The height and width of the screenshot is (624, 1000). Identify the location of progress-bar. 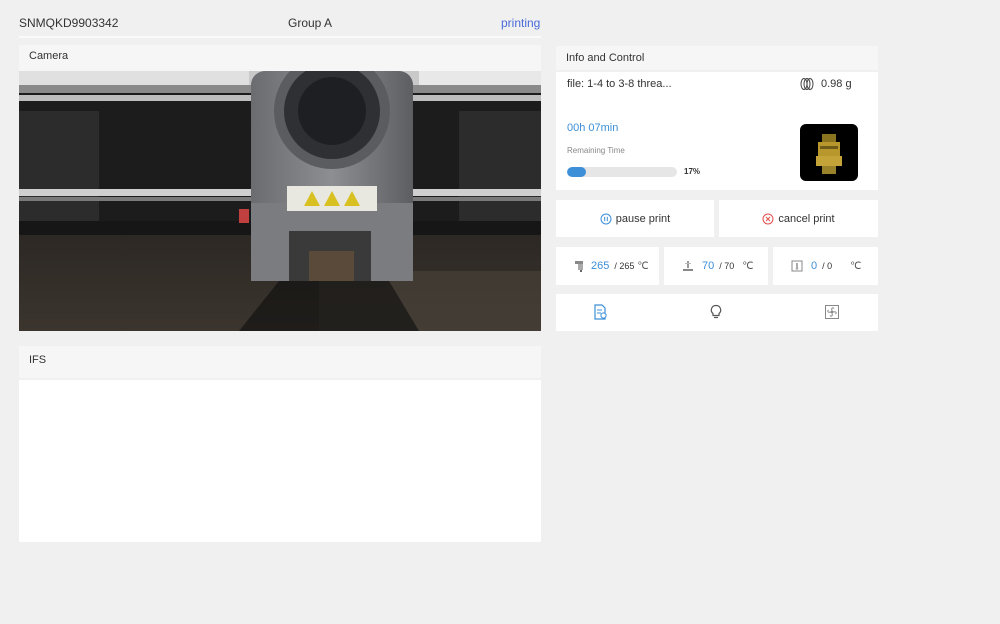
(622, 172).